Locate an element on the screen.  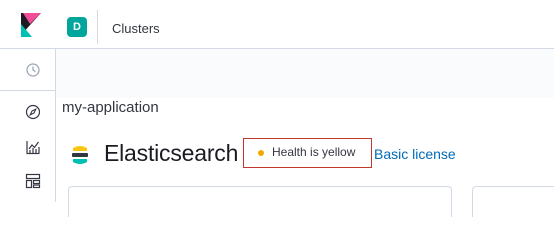
discover-icon is located at coordinates (33, 112).